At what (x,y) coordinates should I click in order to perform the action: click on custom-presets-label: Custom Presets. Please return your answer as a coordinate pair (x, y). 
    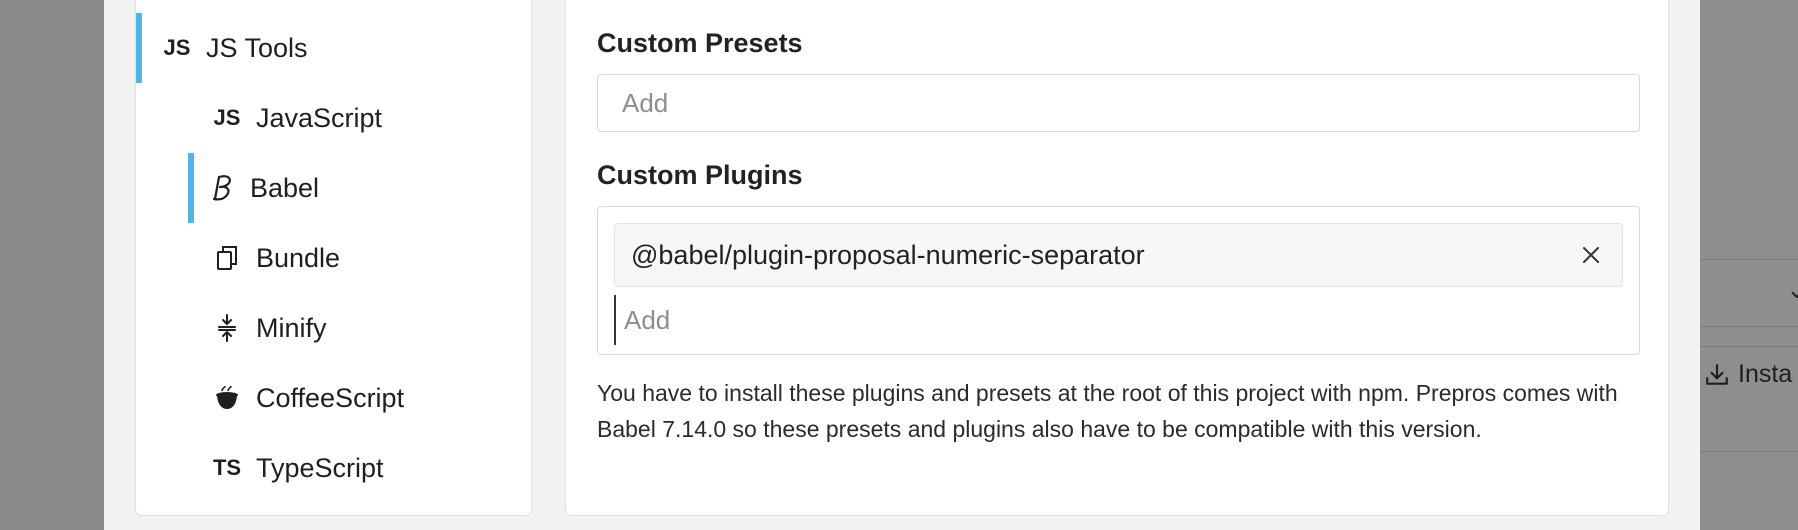
    Looking at the image, I should click on (700, 43).